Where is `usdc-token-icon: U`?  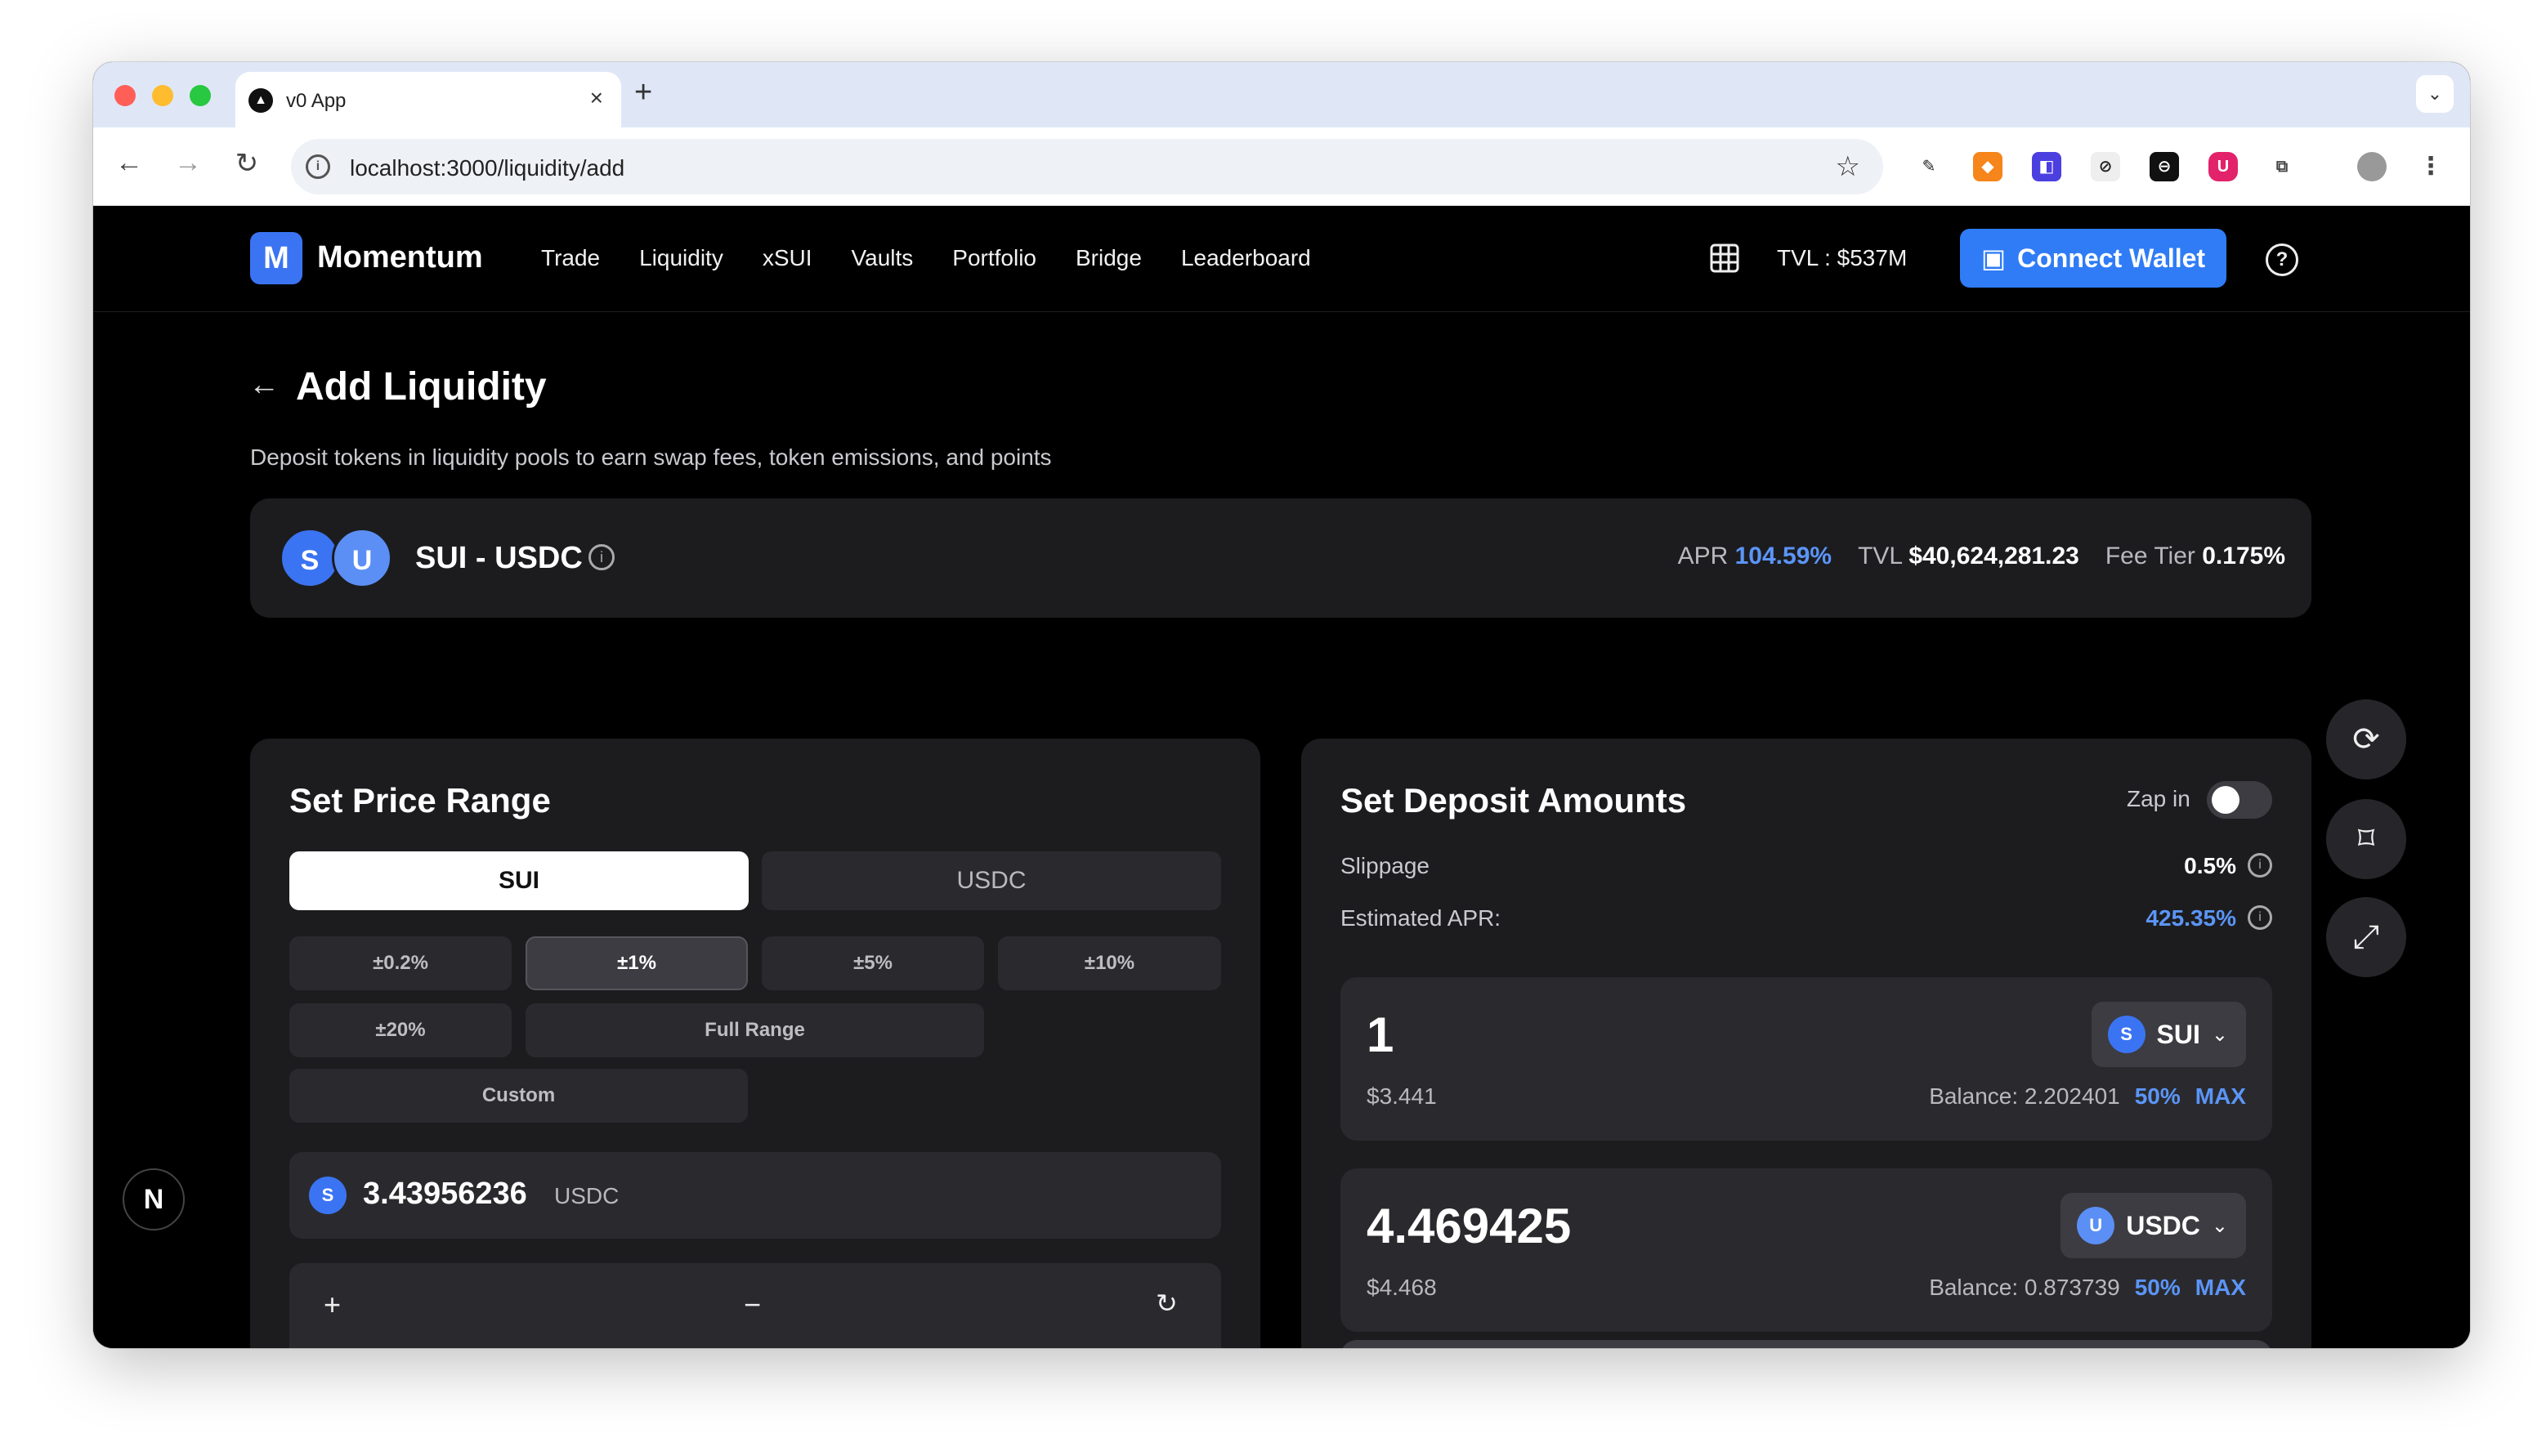
usdc-token-icon: U is located at coordinates (2096, 1225).